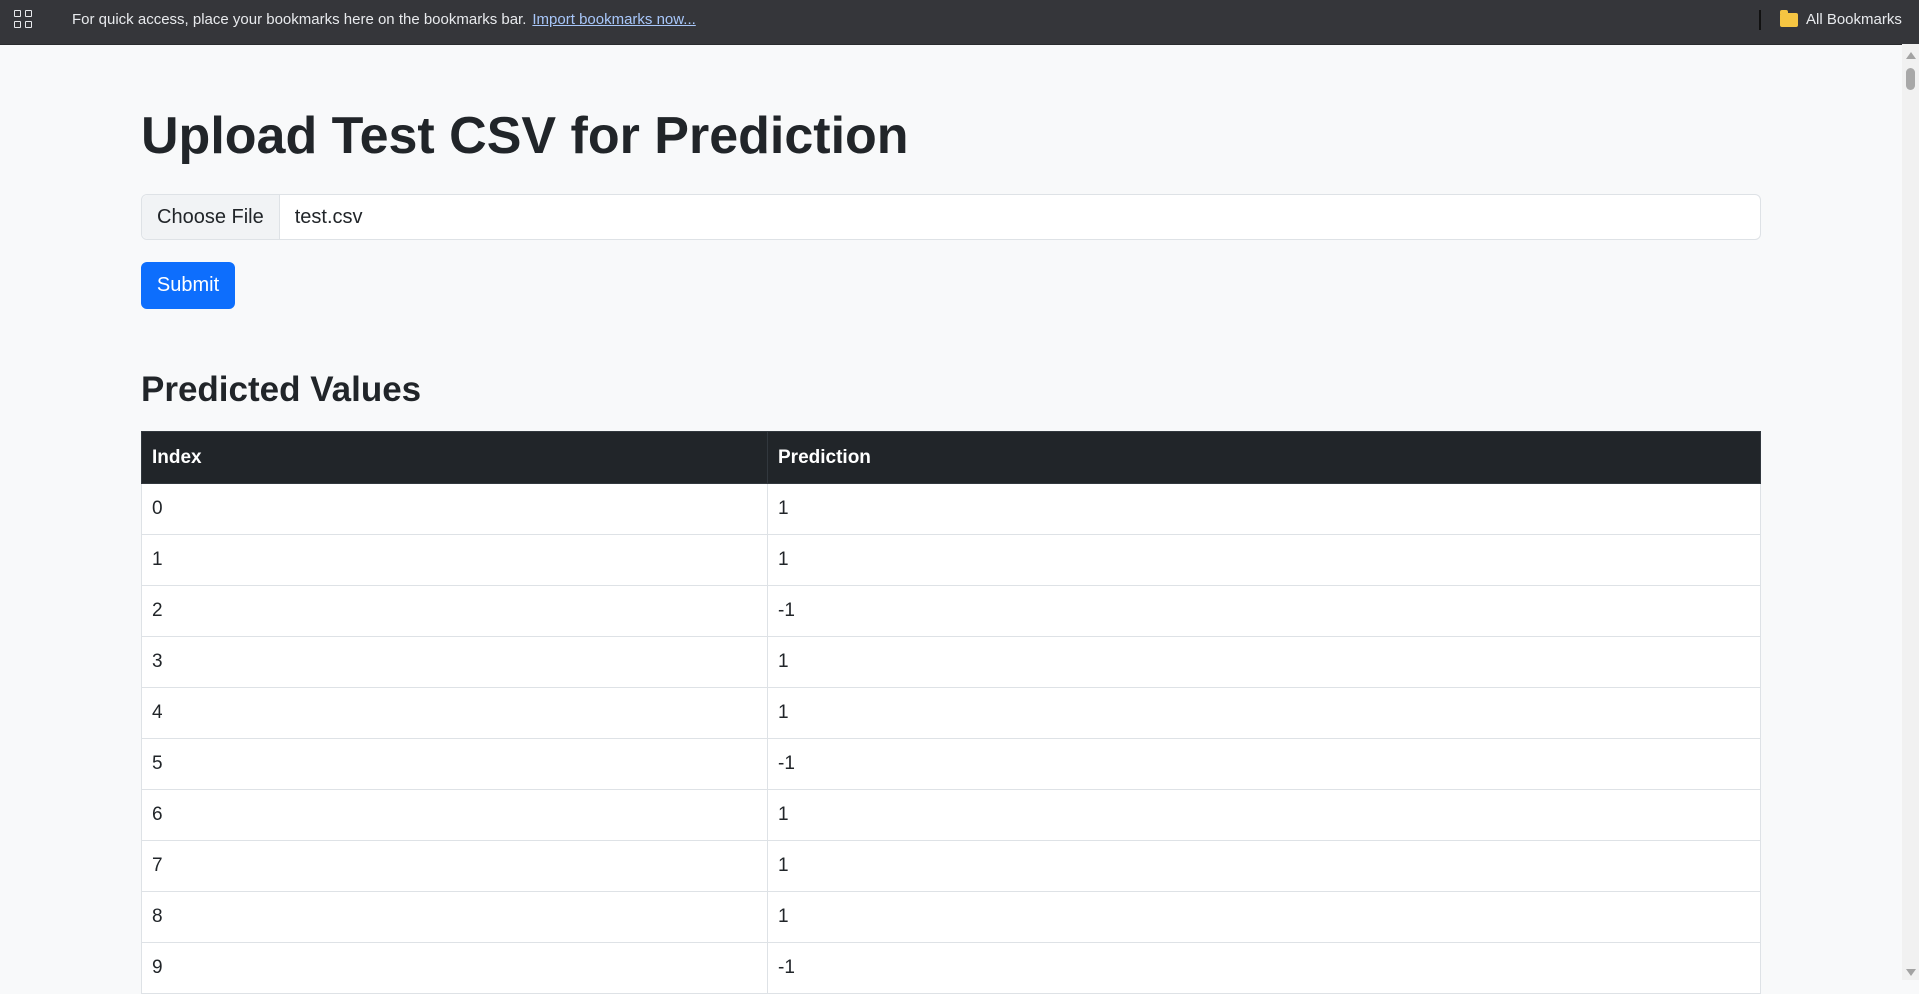 The image size is (1919, 994). What do you see at coordinates (328, 216) in the screenshot?
I see `selected-file-name: test.csv` at bounding box center [328, 216].